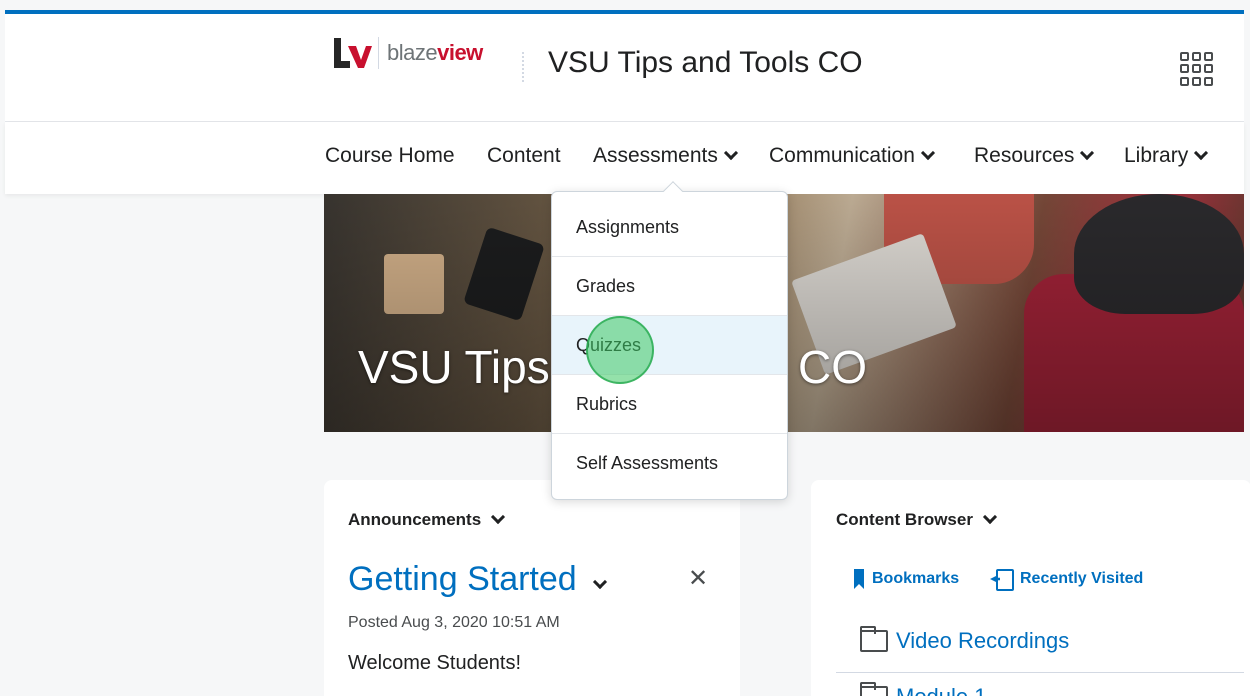 The width and height of the screenshot is (1250, 696). Describe the element at coordinates (1082, 578) in the screenshot. I see `recently-visited-label: Recently Visited` at that location.